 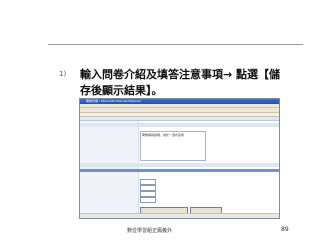 What do you see at coordinates (163, 135) in the screenshot?
I see `intro-textarea-text: 問卷填寫說明，請於一週內完成` at bounding box center [163, 135].